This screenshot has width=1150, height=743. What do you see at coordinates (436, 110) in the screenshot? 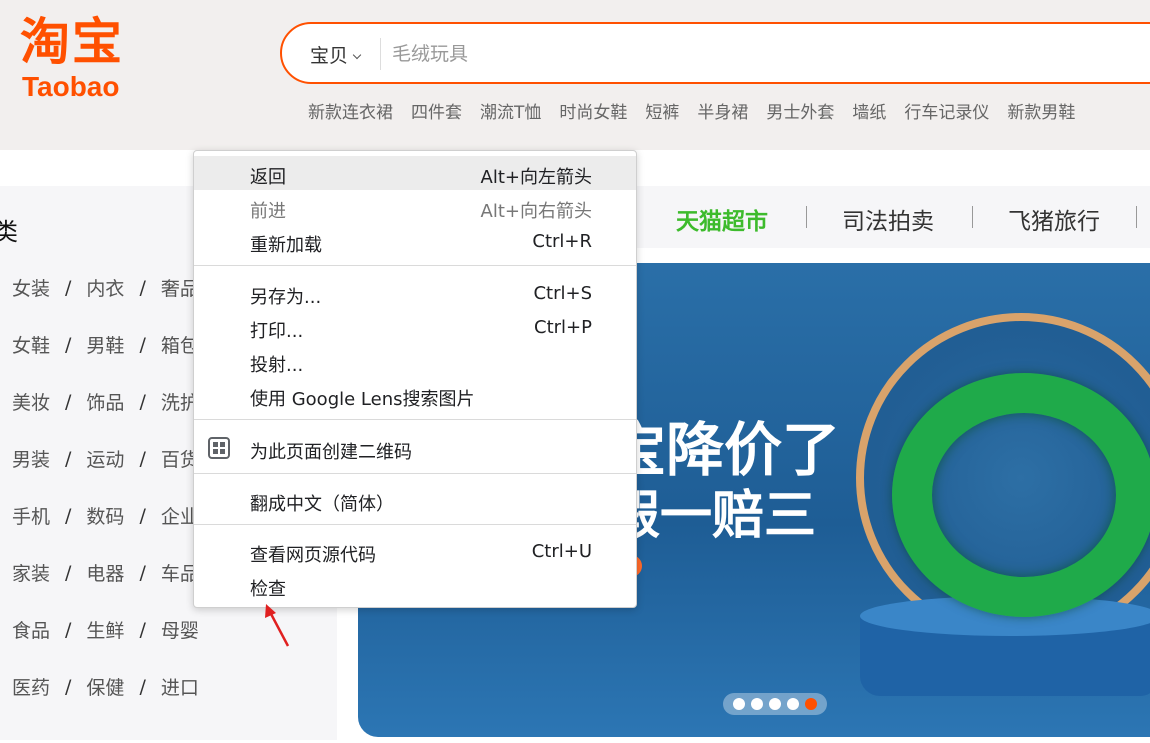
I see `hot-word-link: 四件套` at bounding box center [436, 110].